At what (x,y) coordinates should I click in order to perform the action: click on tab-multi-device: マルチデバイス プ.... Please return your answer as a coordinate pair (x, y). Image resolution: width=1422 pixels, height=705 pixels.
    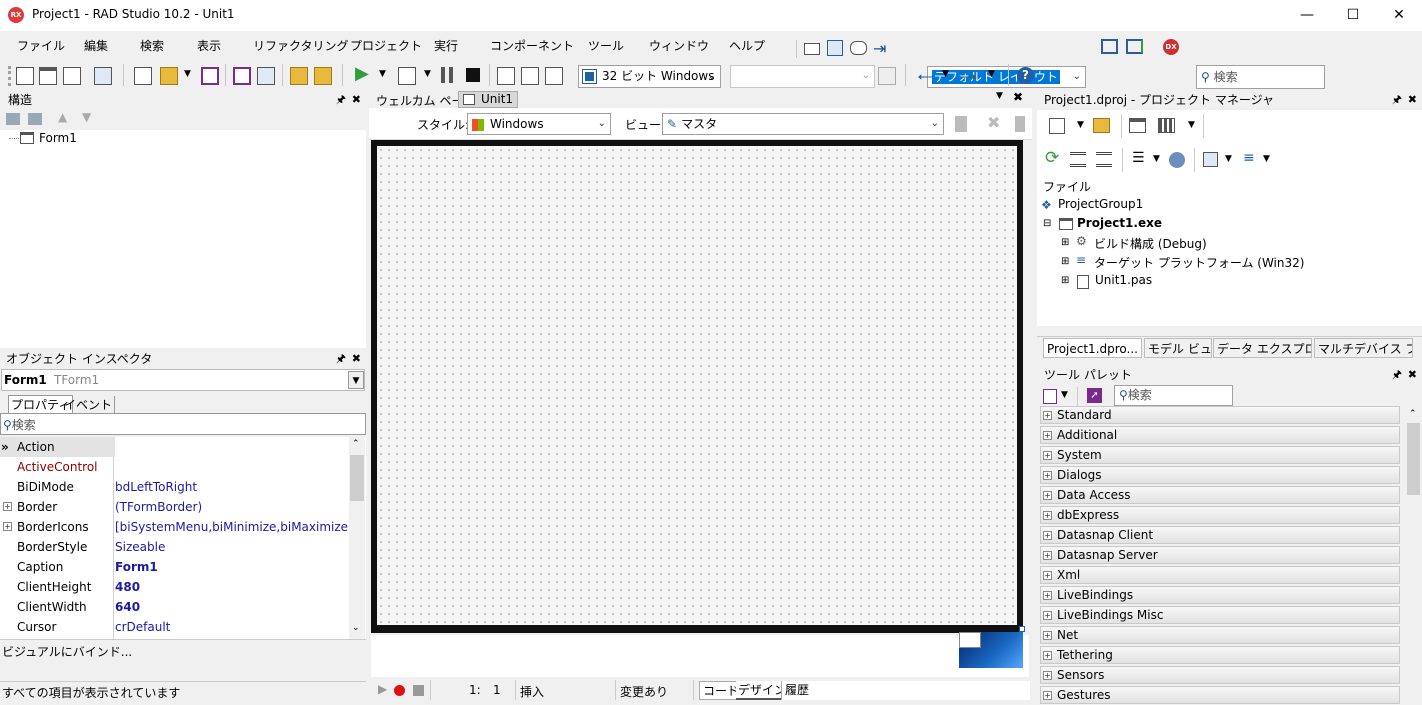
    Looking at the image, I should click on (1363, 348).